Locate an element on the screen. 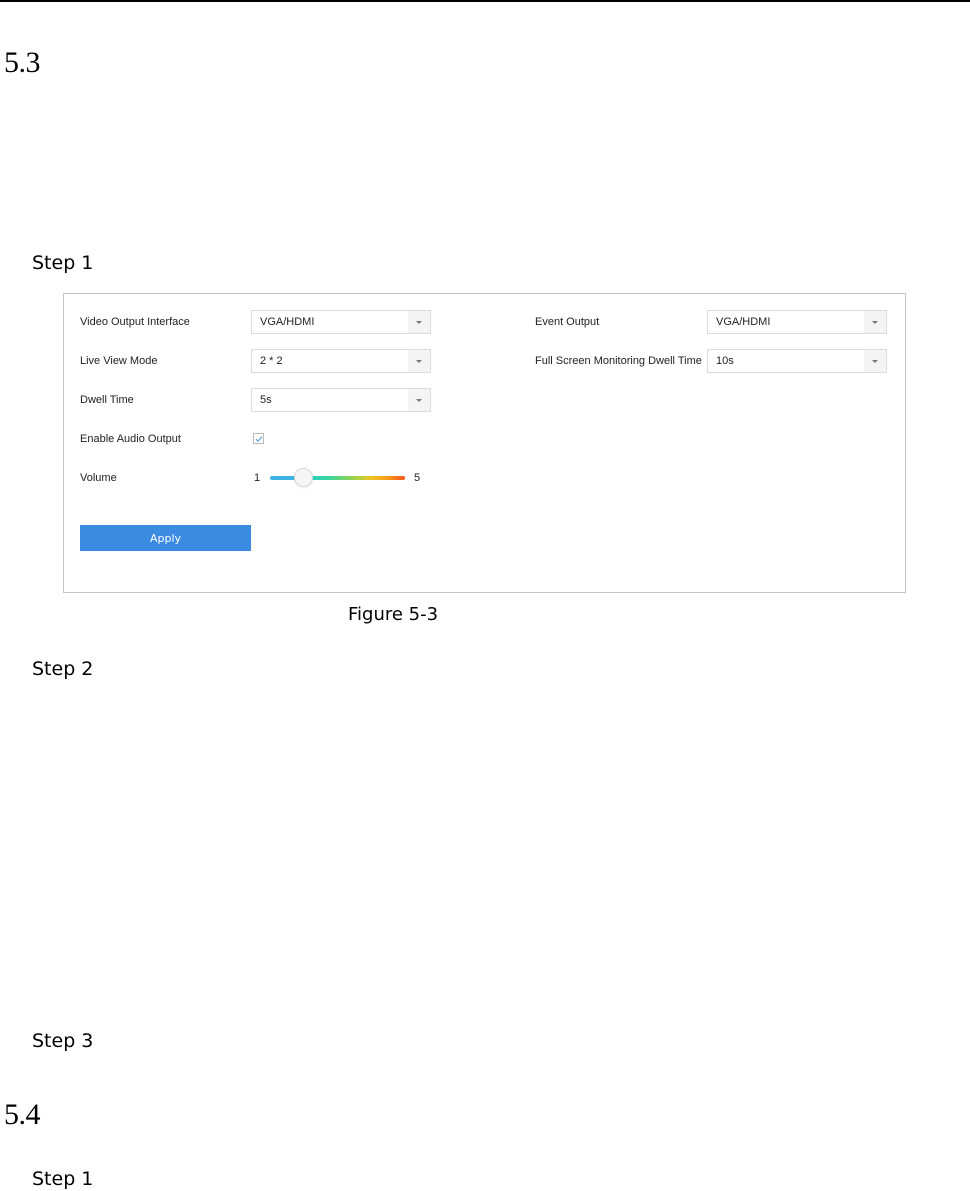  live-view-mode-label: Live View Mode is located at coordinates (119, 361).